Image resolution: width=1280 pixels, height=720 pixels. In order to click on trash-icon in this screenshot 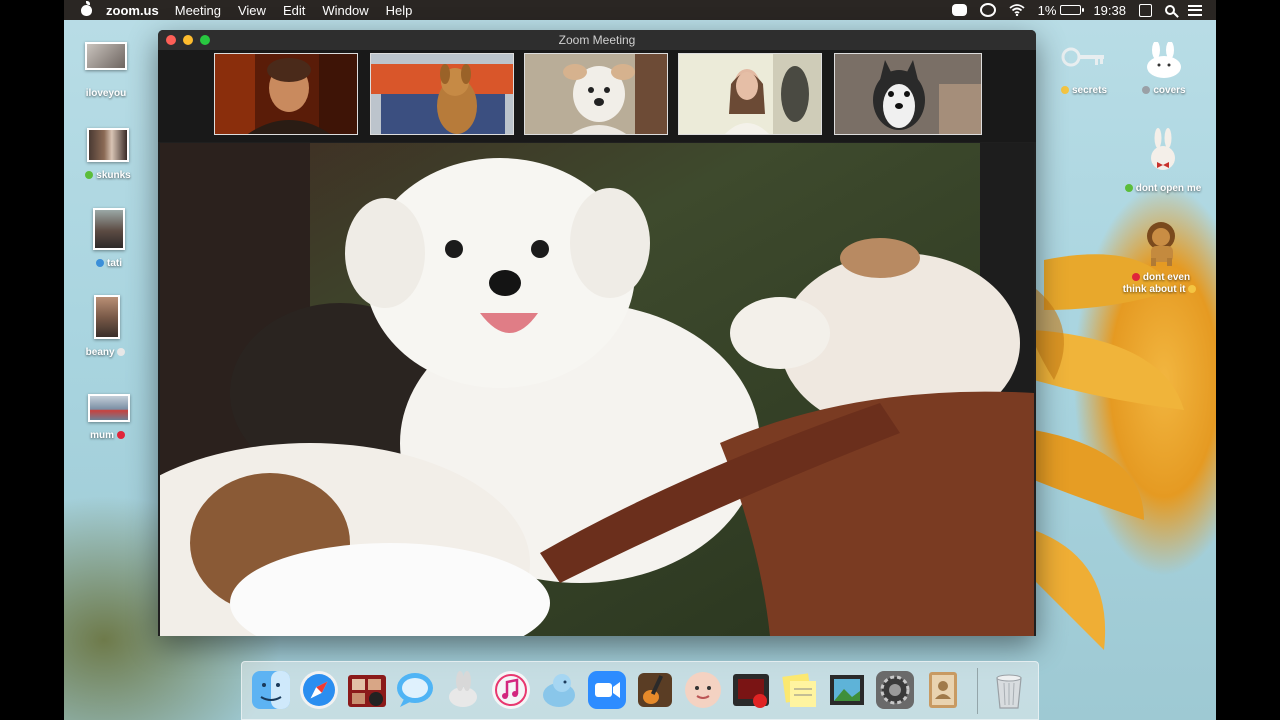, I will do `click(1009, 690)`.